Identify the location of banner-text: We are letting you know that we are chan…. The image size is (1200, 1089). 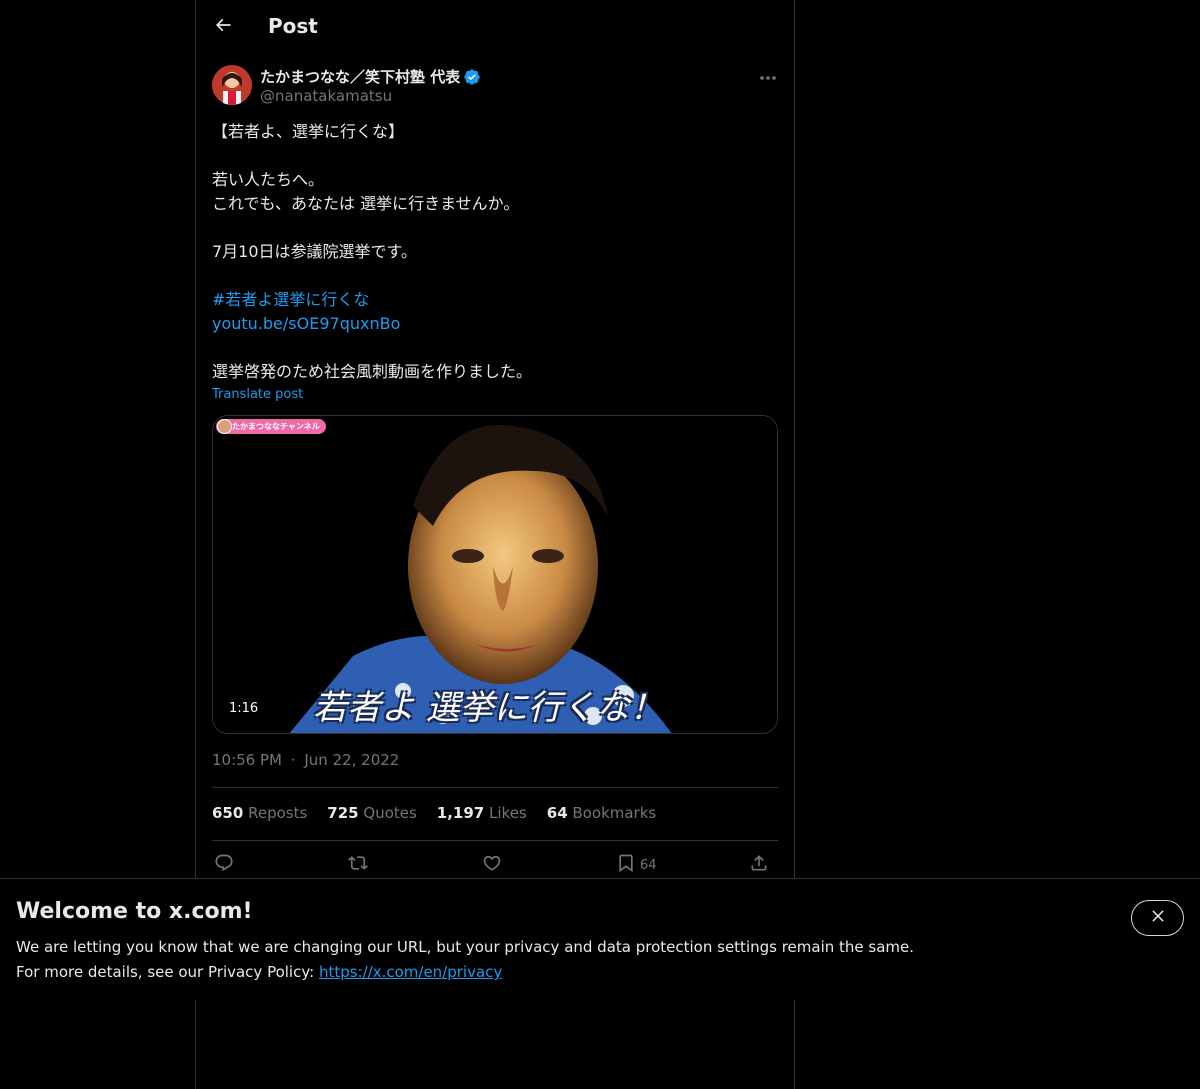
(465, 960).